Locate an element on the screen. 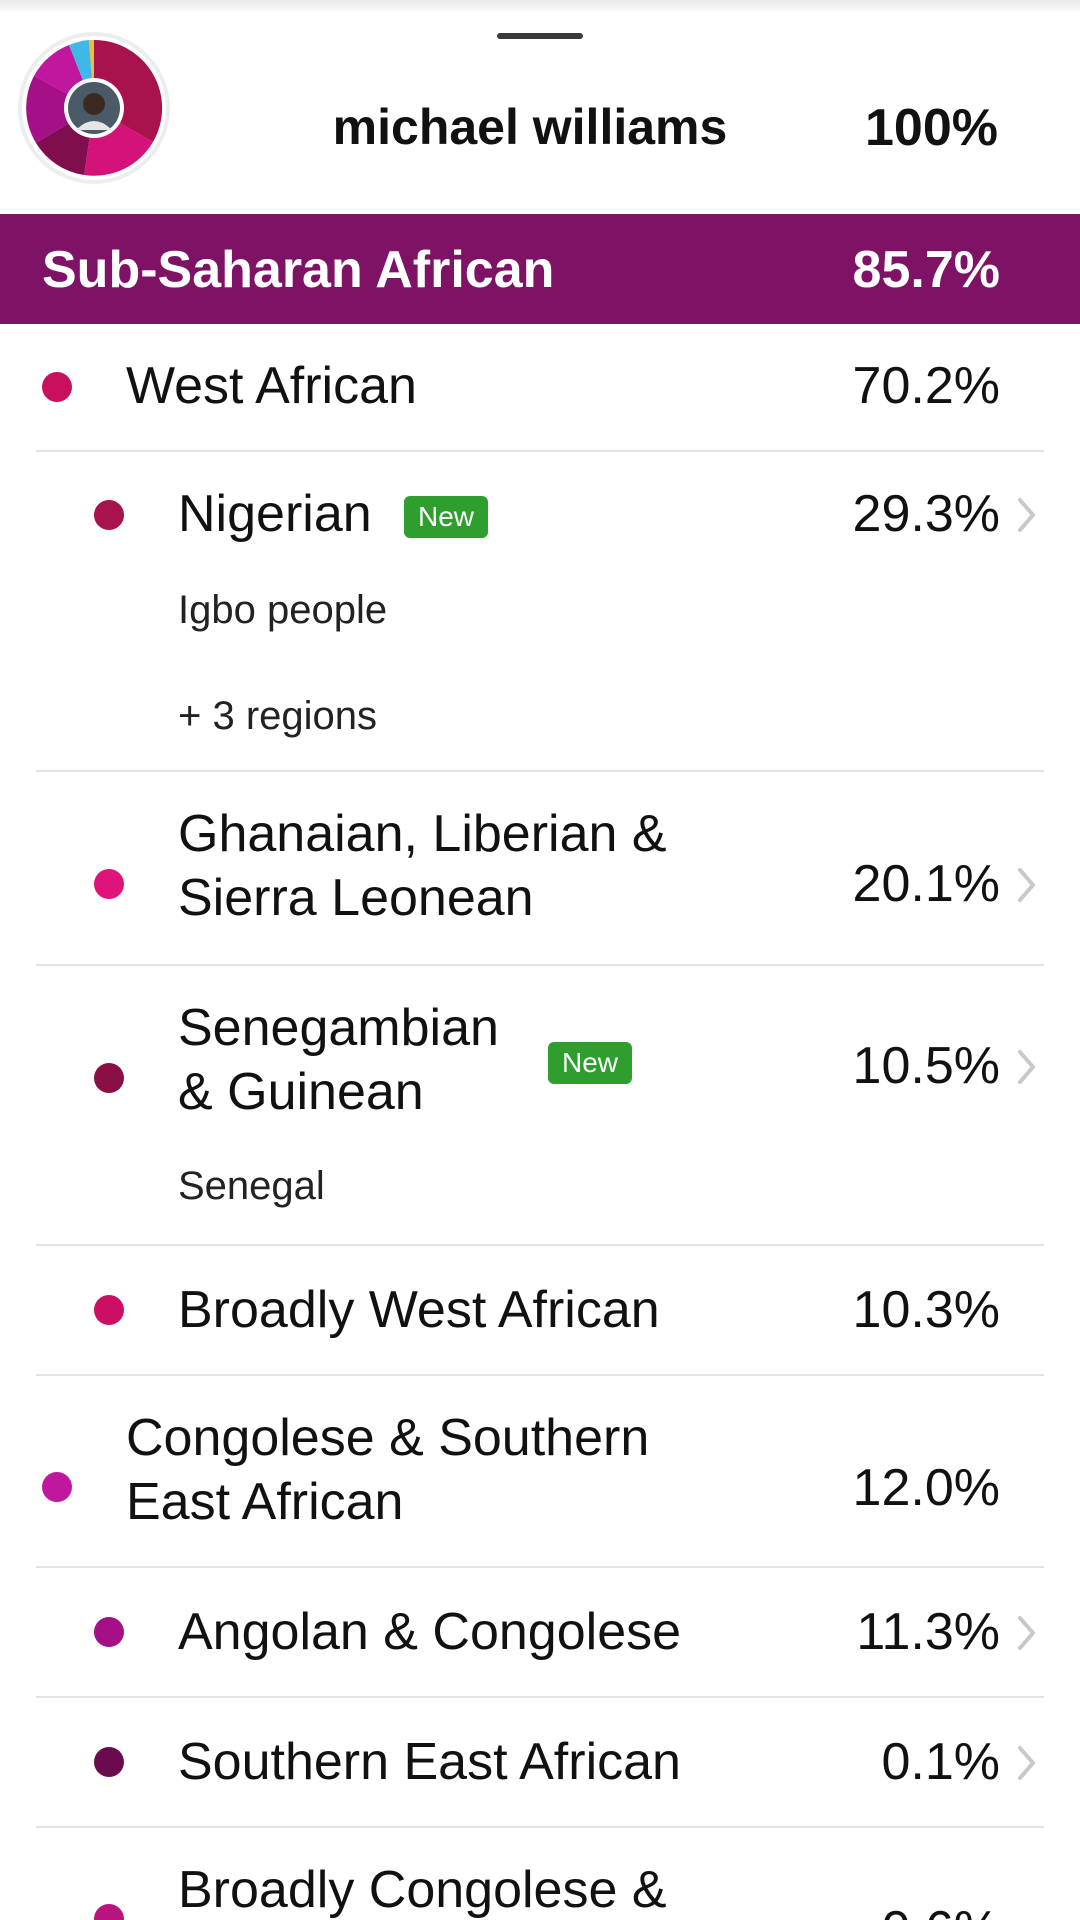 The width and height of the screenshot is (1080, 1920). row-percent: 12.0% is located at coordinates (926, 1488).